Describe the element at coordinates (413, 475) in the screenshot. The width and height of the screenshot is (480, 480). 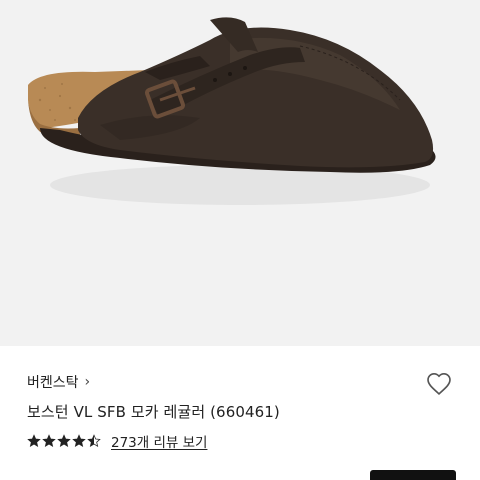
I see `purchase-button` at that location.